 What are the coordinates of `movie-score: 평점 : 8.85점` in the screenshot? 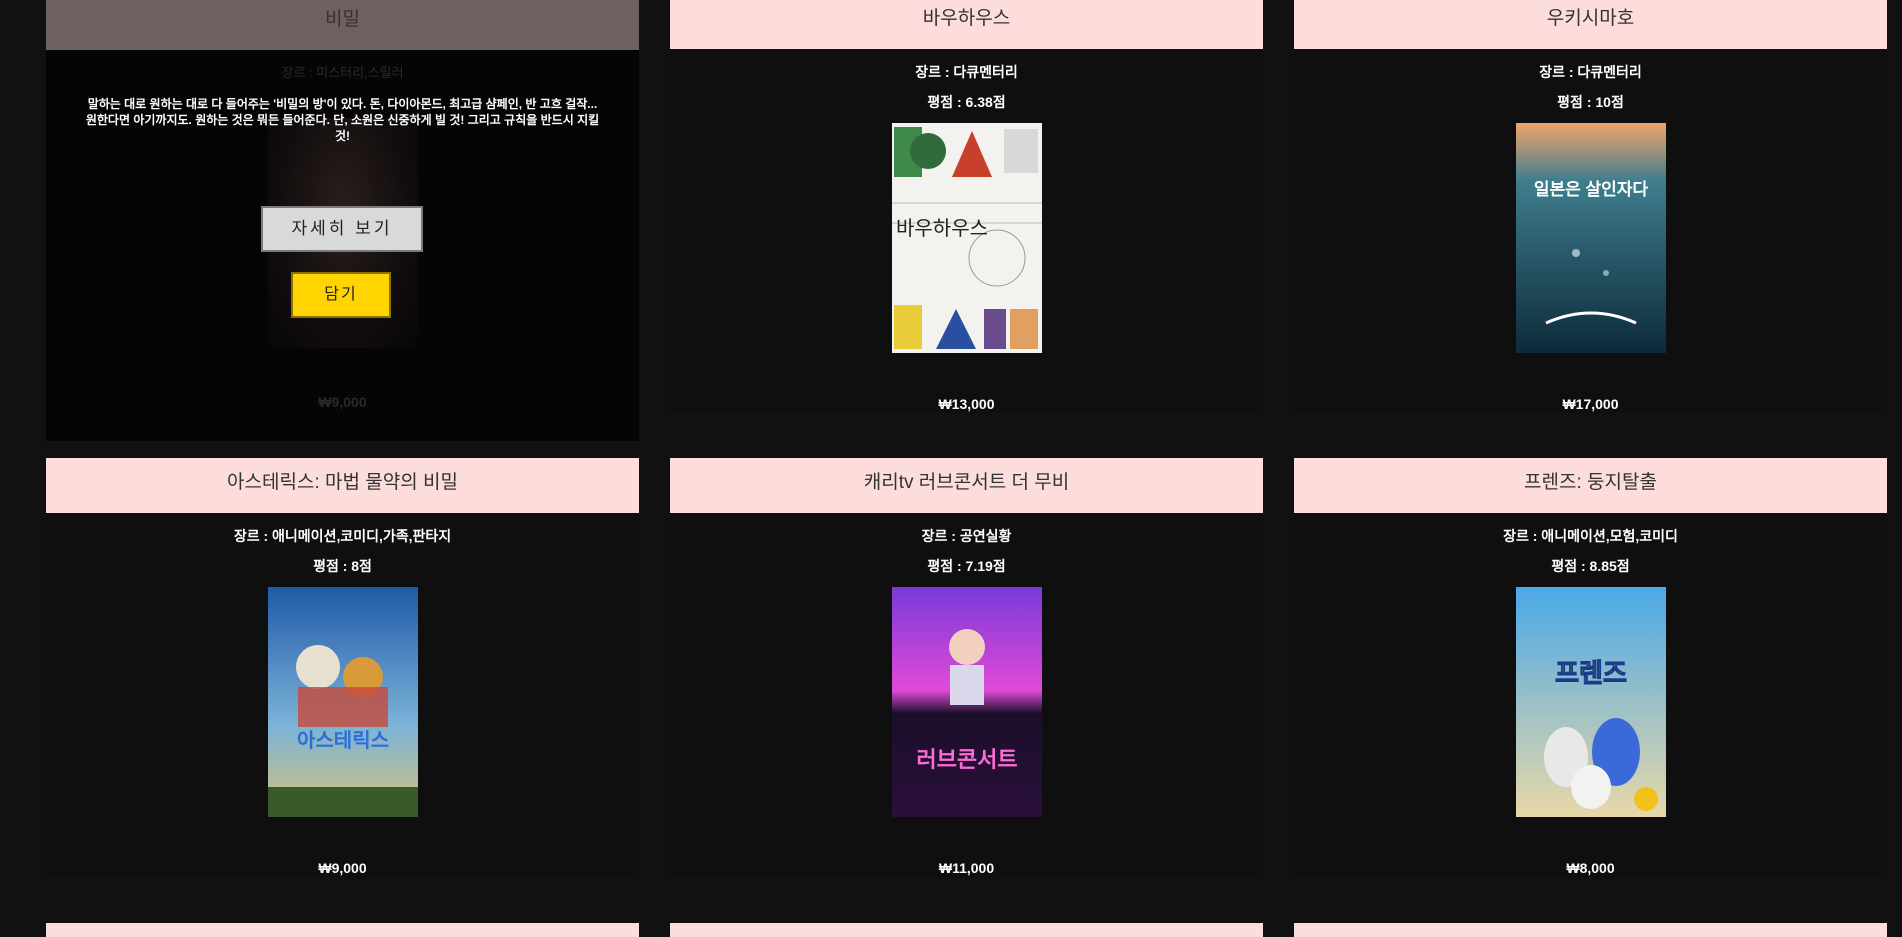 It's located at (1590, 566).